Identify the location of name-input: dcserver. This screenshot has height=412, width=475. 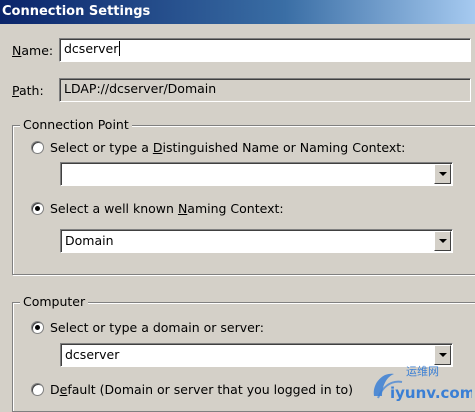
(265, 50).